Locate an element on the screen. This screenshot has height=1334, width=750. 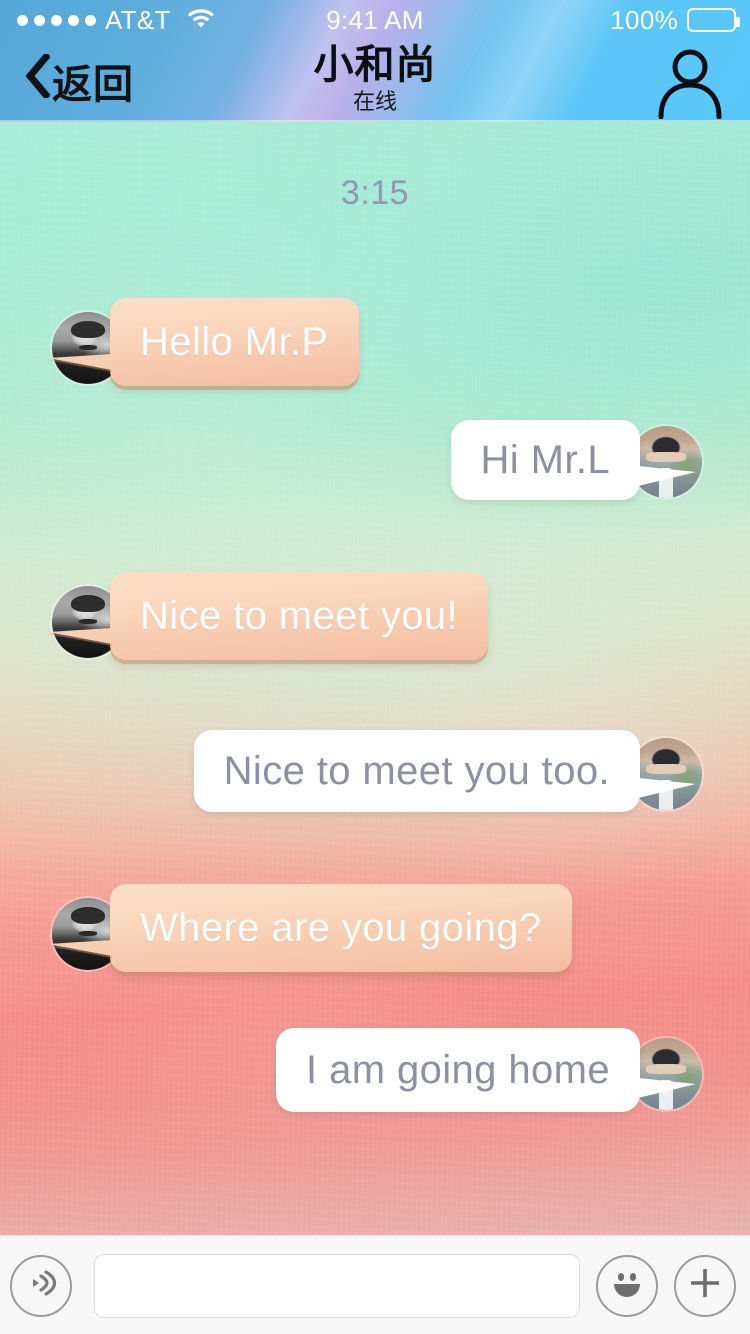
message-row-incoming: Where are you going? is located at coordinates (310, 928).